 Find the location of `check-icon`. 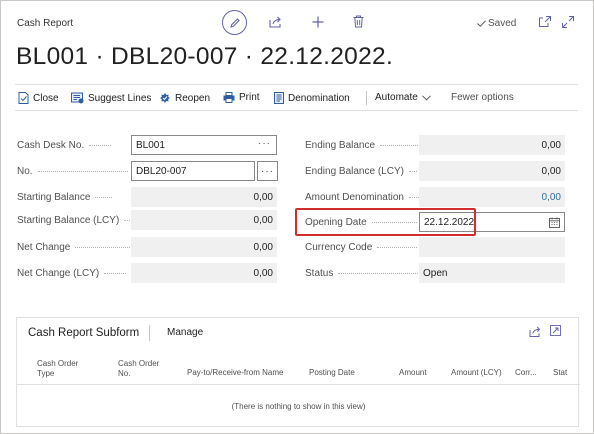

check-icon is located at coordinates (481, 23).